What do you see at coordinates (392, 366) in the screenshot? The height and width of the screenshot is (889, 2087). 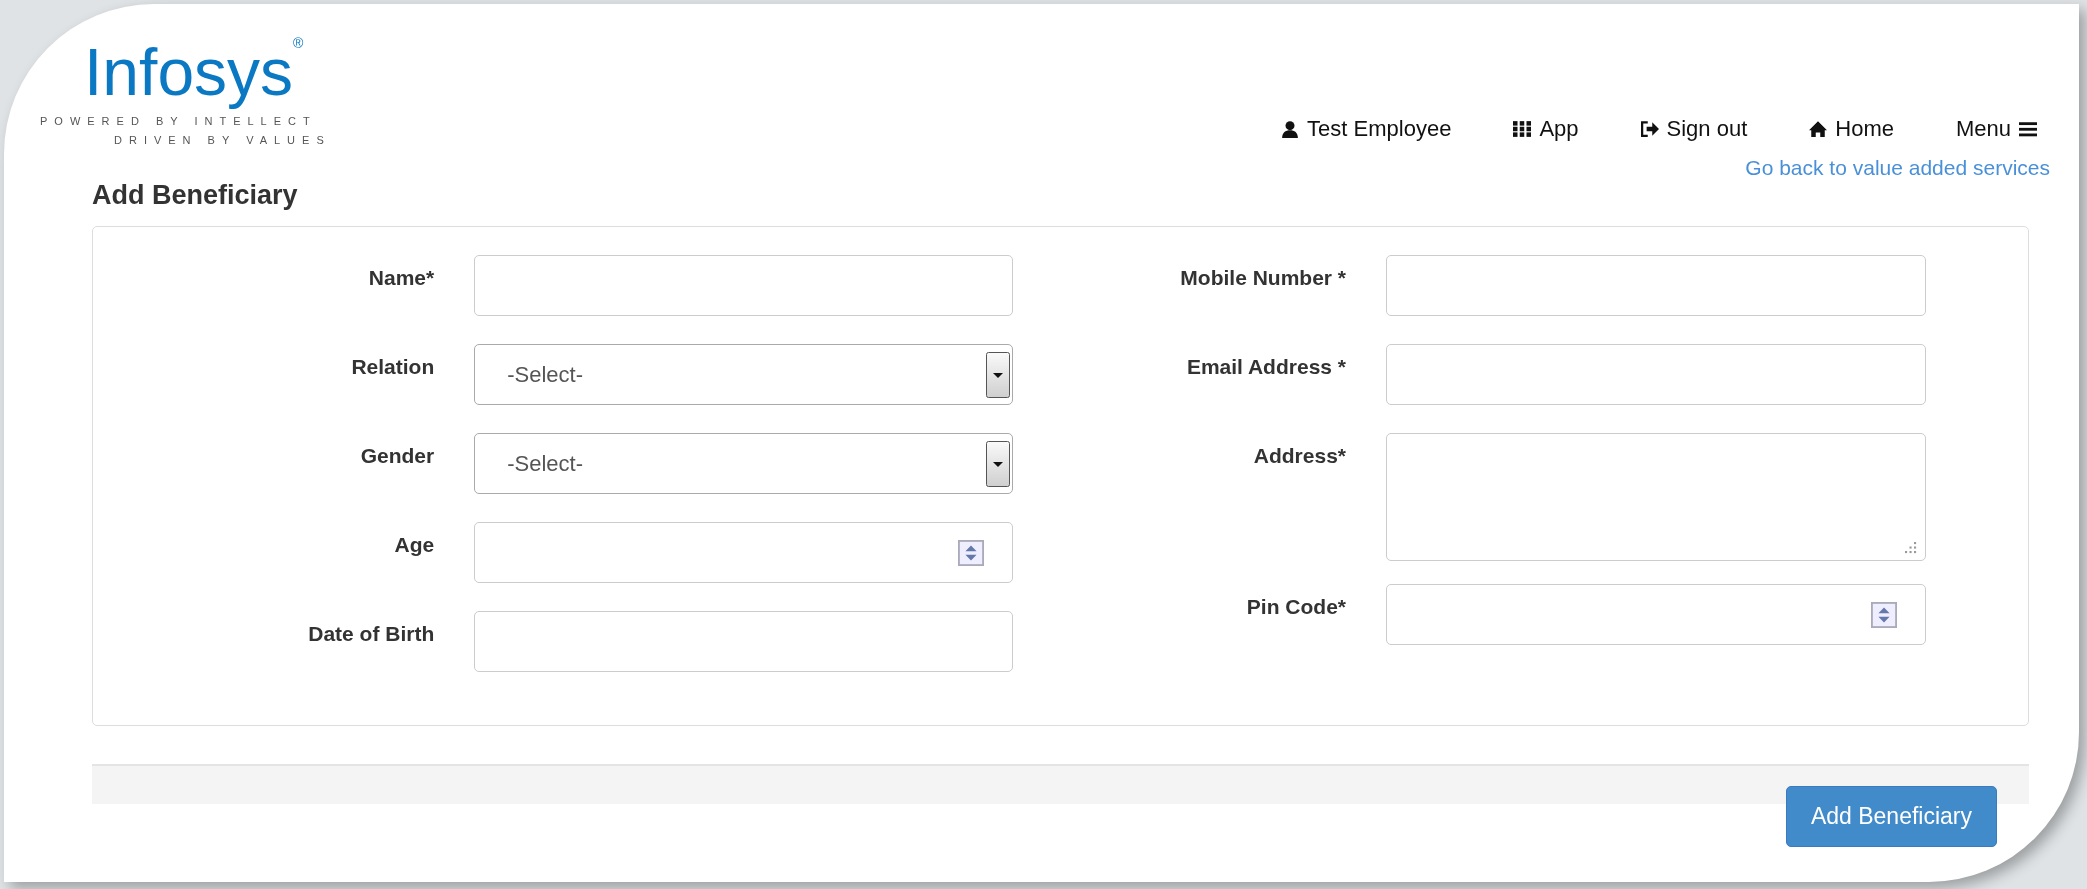 I see `field-label: Relation` at bounding box center [392, 366].